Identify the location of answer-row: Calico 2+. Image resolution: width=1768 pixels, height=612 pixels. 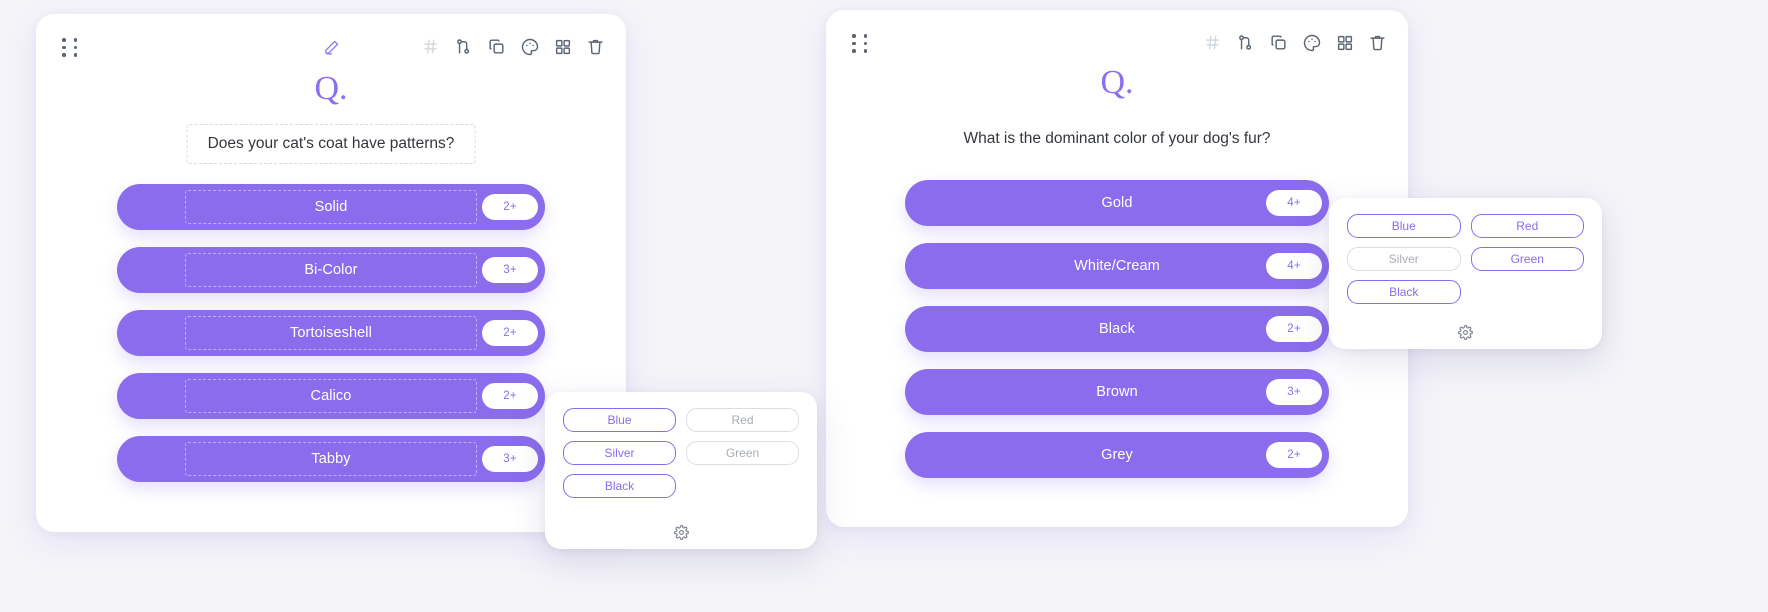
(331, 396).